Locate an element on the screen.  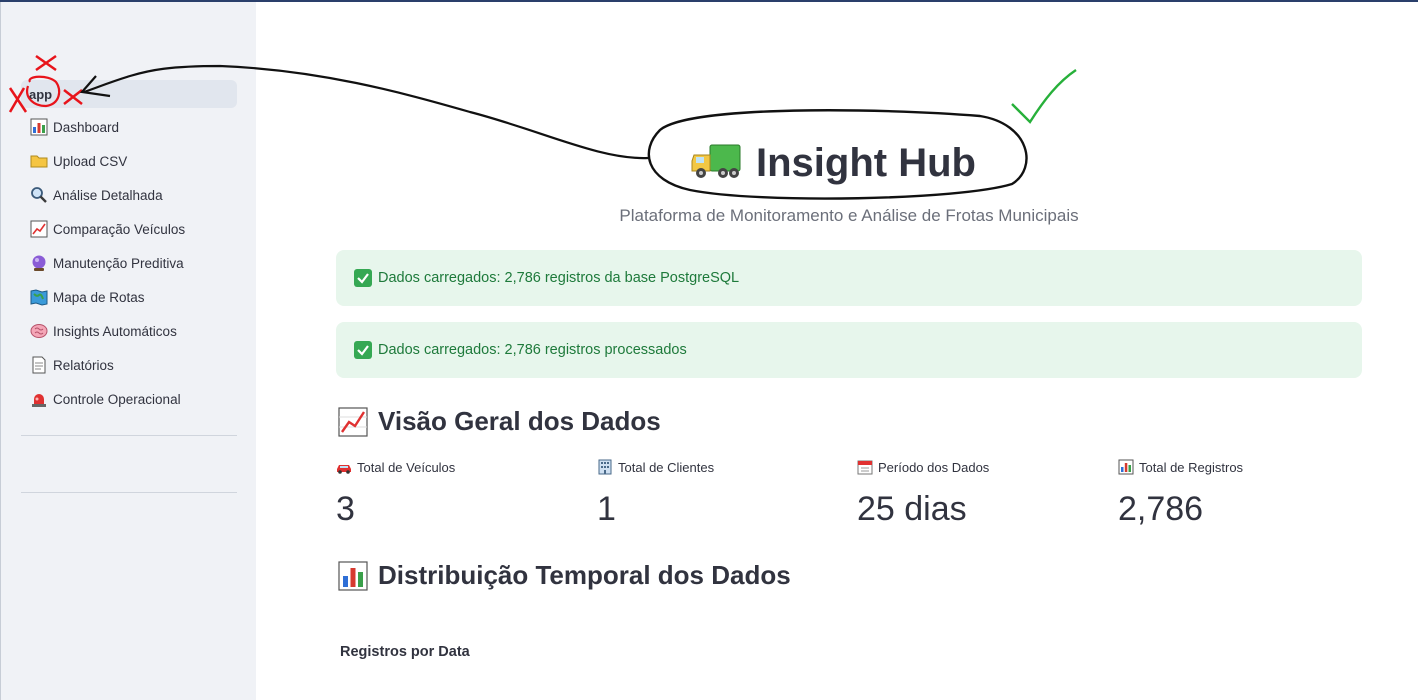
sidebar-item-insights-automaticos: Insights Automáticos is located at coordinates (129, 331).